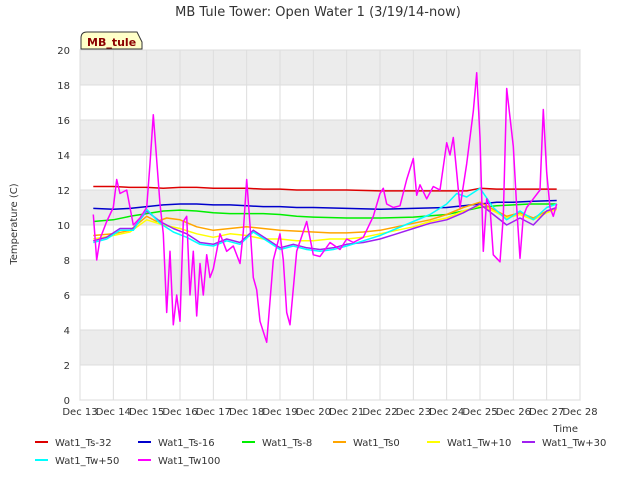 The image size is (640, 480). I want to click on x-tick-label: Dec 25, so click(479, 412).